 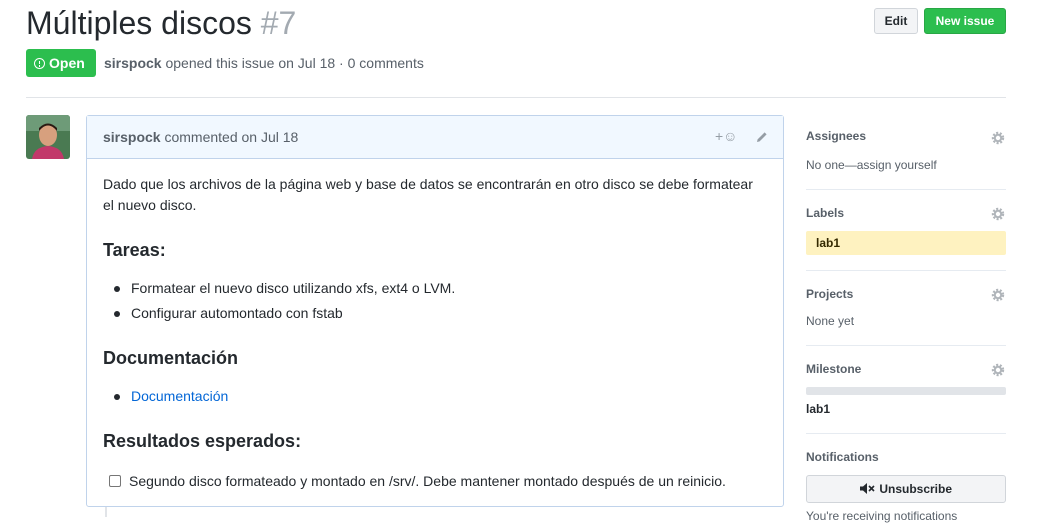 I want to click on comment-author-link: sirspock, so click(x=132, y=137).